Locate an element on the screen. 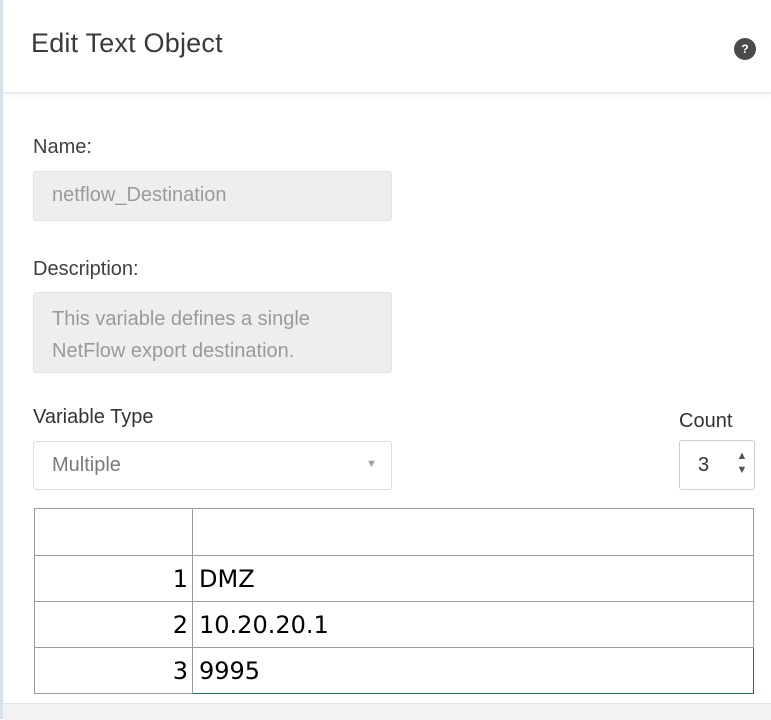 This screenshot has height=720, width=771. grid-header-row is located at coordinates (394, 532).